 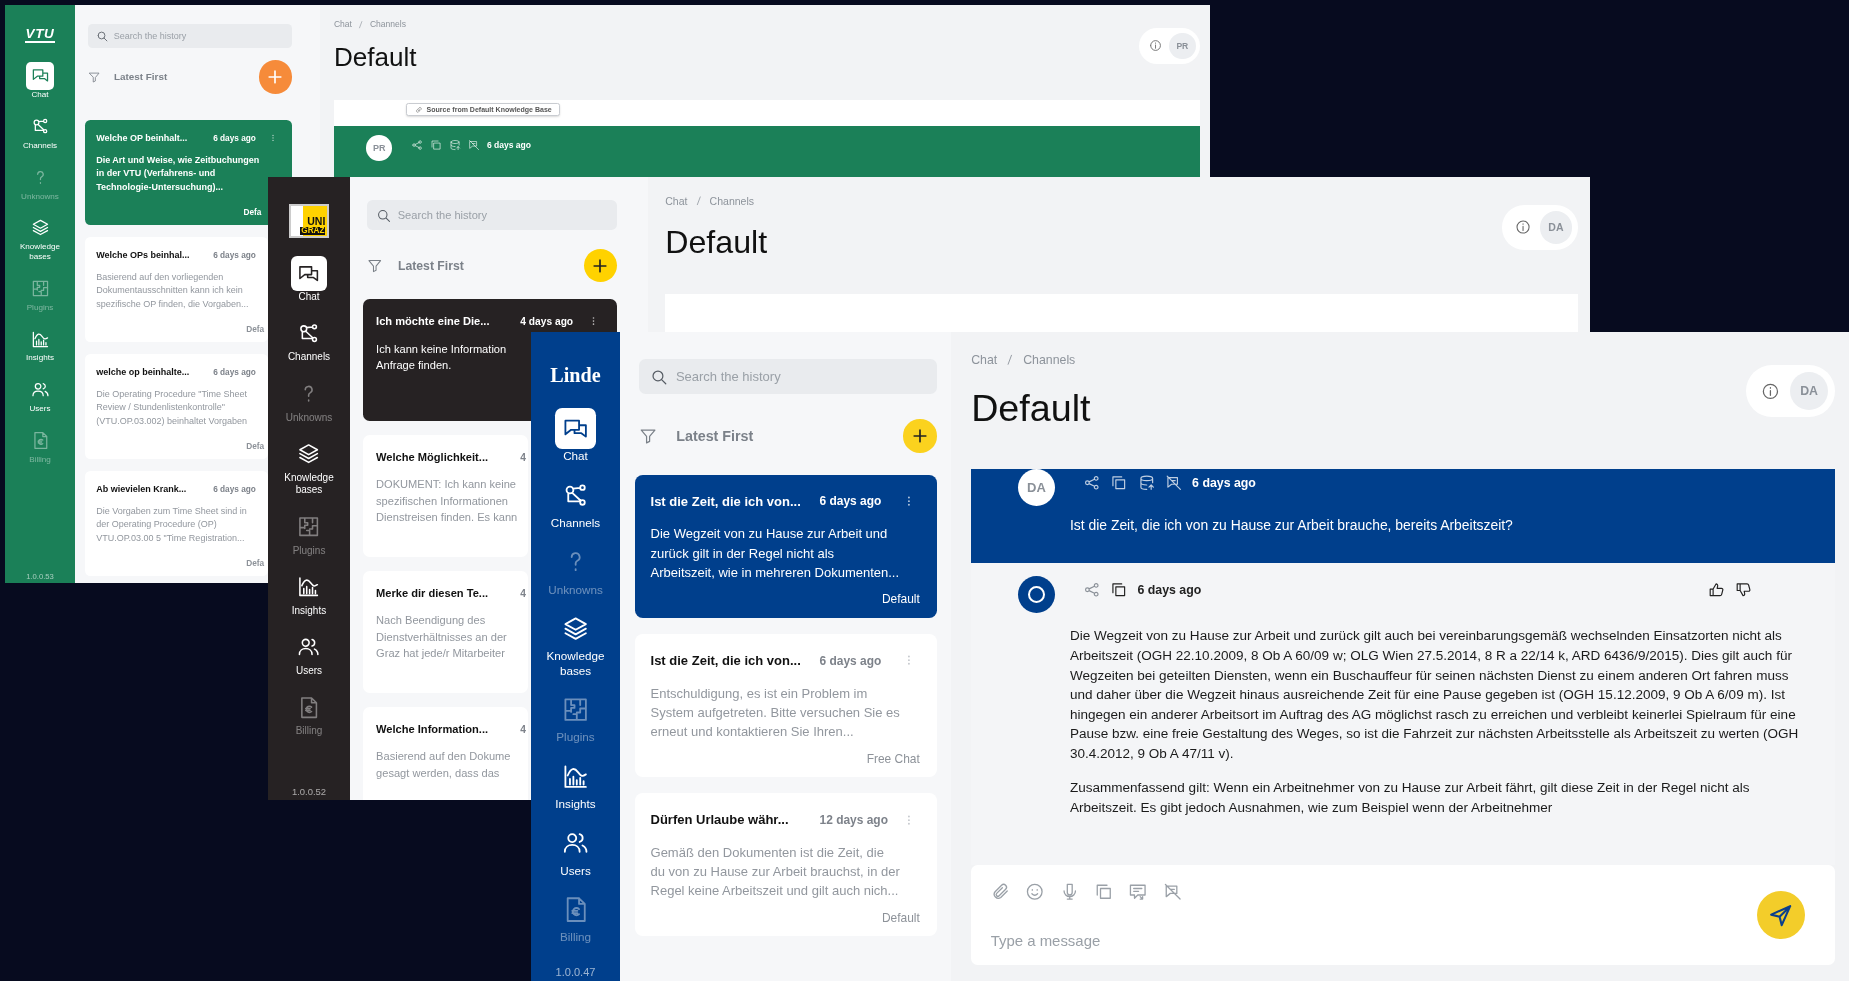 I want to click on message-time: 6 days ago, so click(x=1169, y=589).